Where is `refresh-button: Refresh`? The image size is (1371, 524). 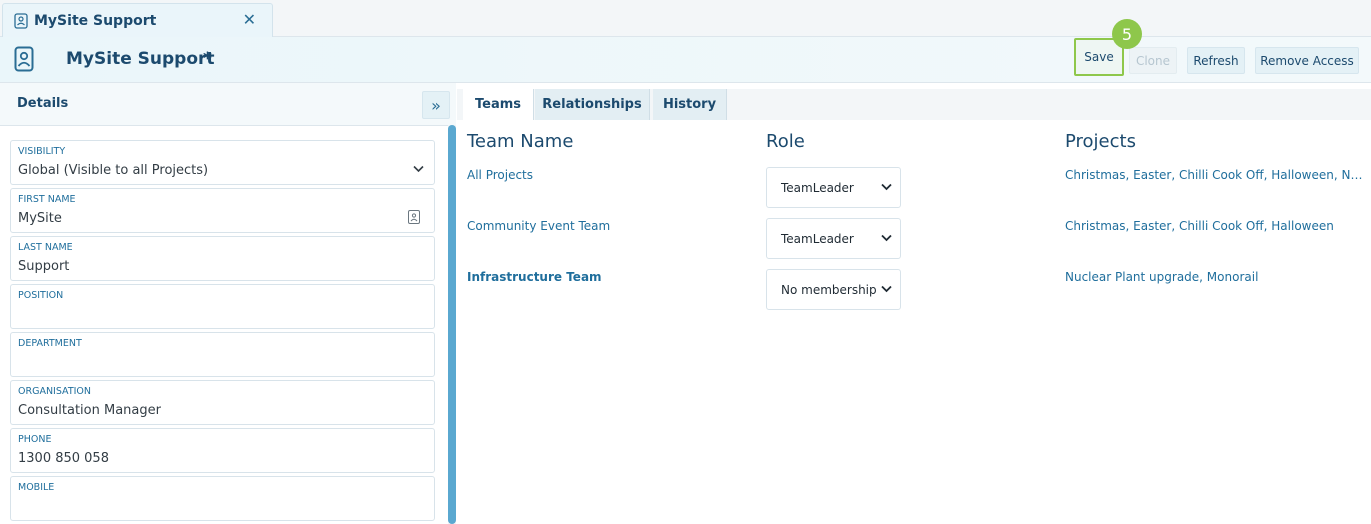
refresh-button: Refresh is located at coordinates (1216, 60).